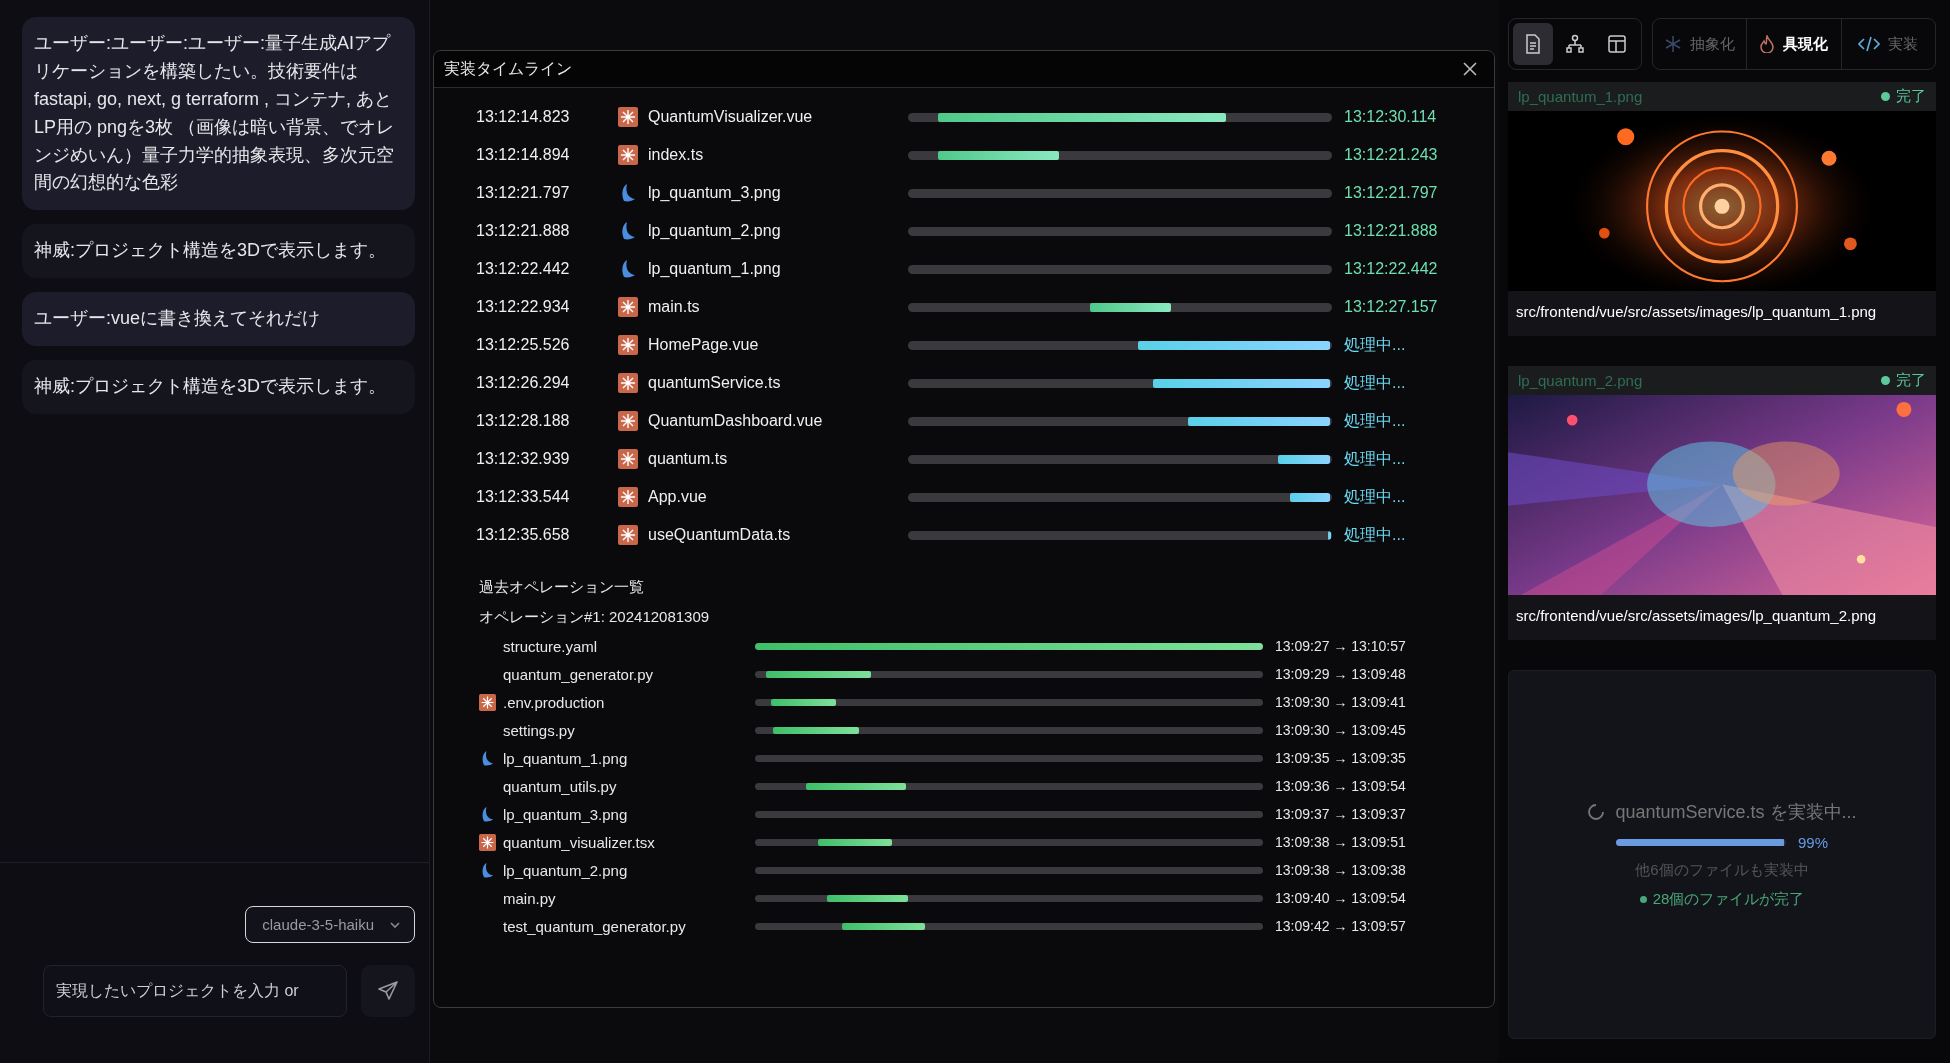 The width and height of the screenshot is (1950, 1063). What do you see at coordinates (1341, 730) in the screenshot?
I see `time-range: 13:09:30 → 13:09:45` at bounding box center [1341, 730].